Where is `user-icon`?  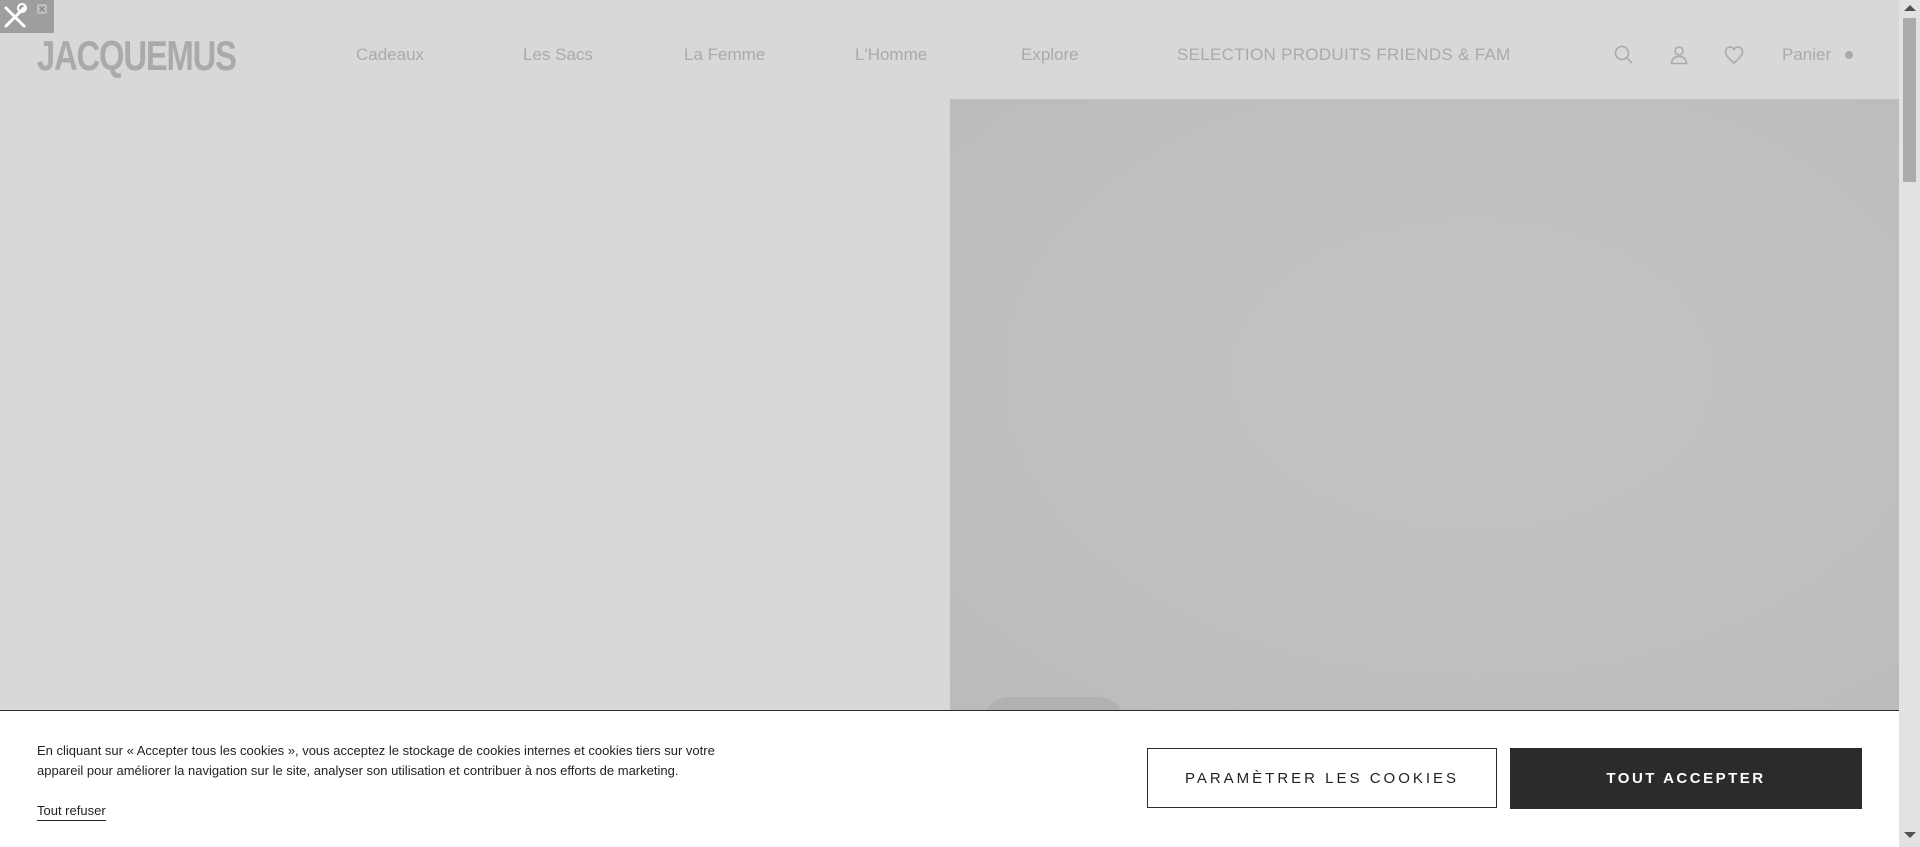 user-icon is located at coordinates (1679, 55).